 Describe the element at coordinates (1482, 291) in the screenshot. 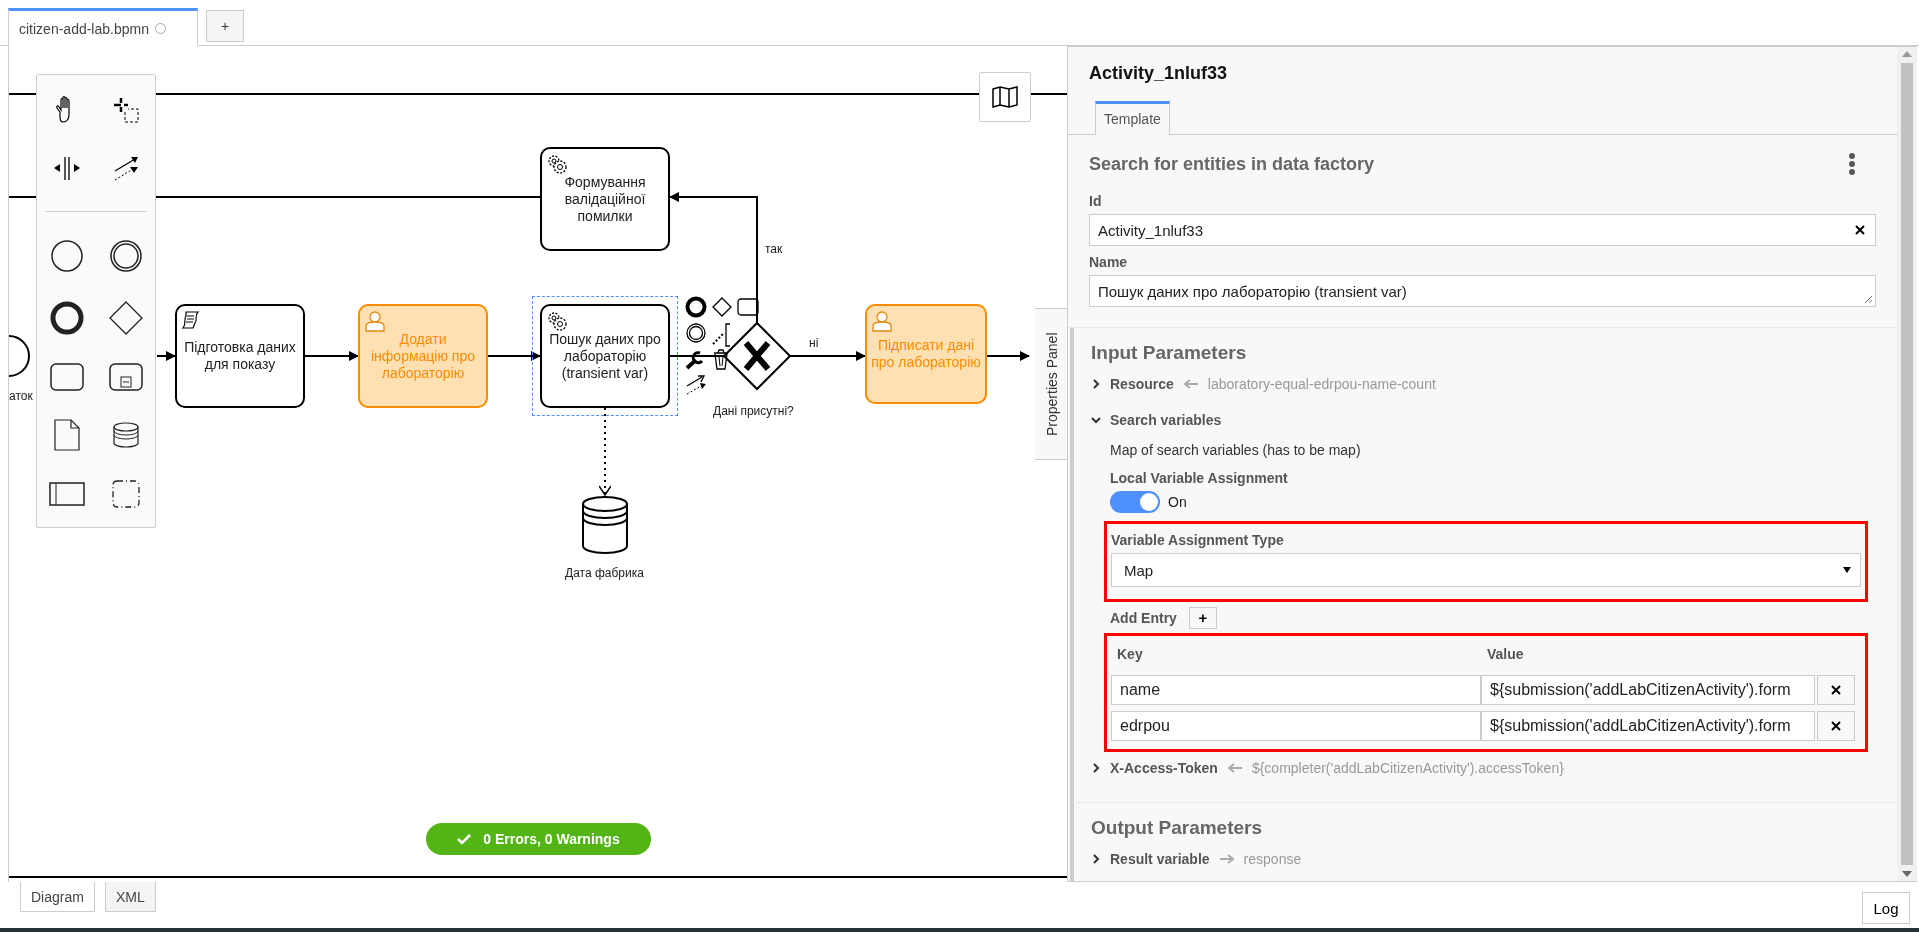

I see `text-area: Пошук даних про лабораторію (transient var)` at that location.